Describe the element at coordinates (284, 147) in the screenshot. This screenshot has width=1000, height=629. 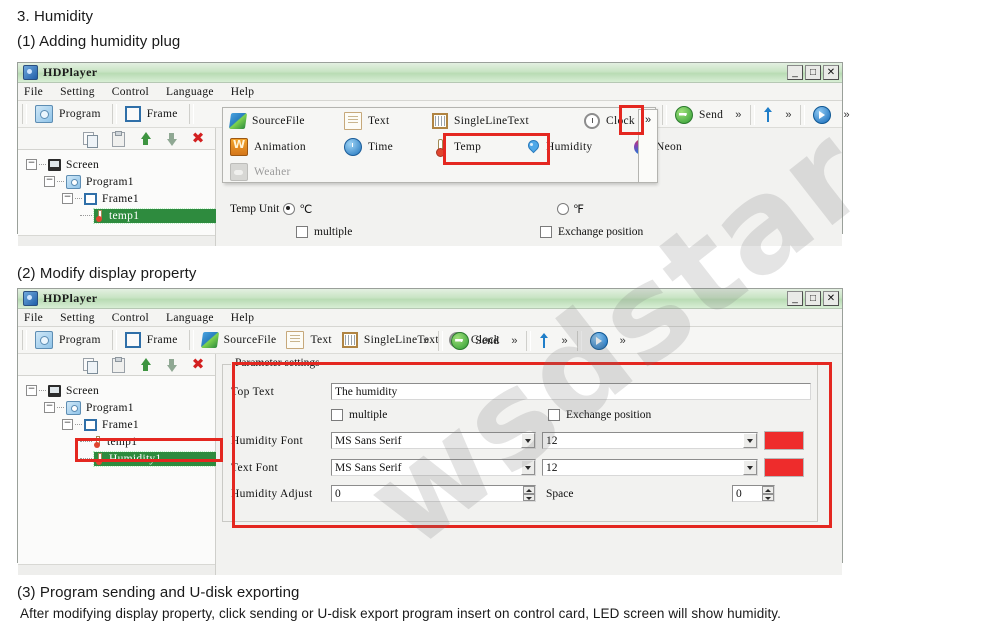
I see `plugin-animation-button: Animation` at that location.